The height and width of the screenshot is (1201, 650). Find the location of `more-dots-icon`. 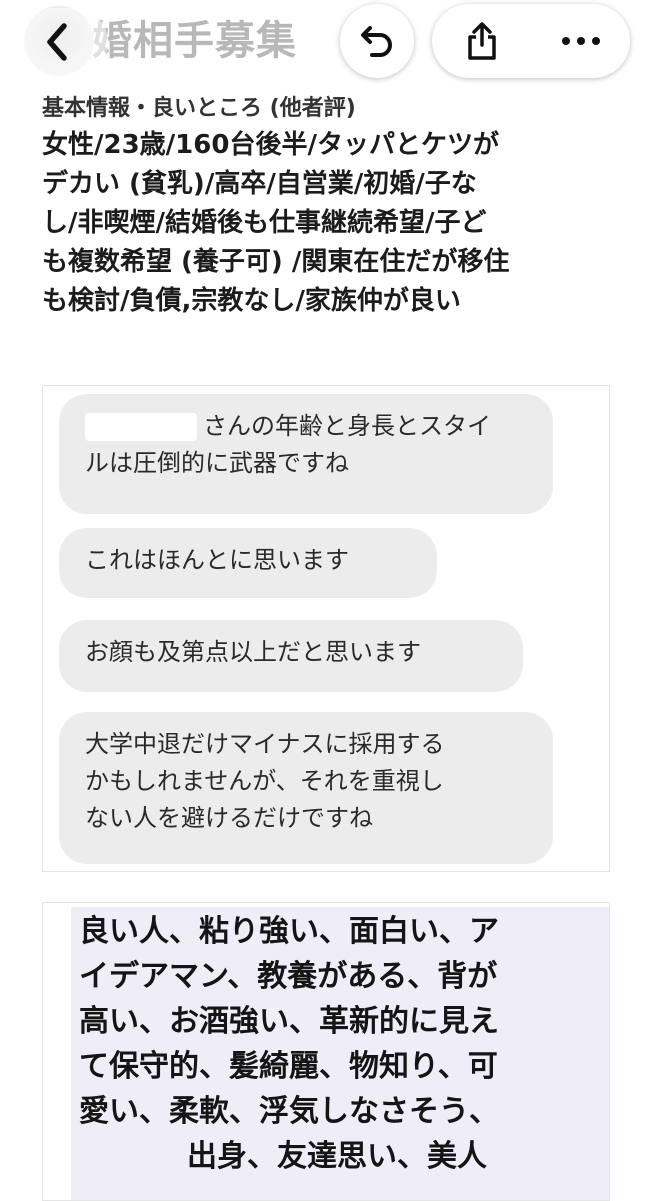

more-dots-icon is located at coordinates (580, 41).